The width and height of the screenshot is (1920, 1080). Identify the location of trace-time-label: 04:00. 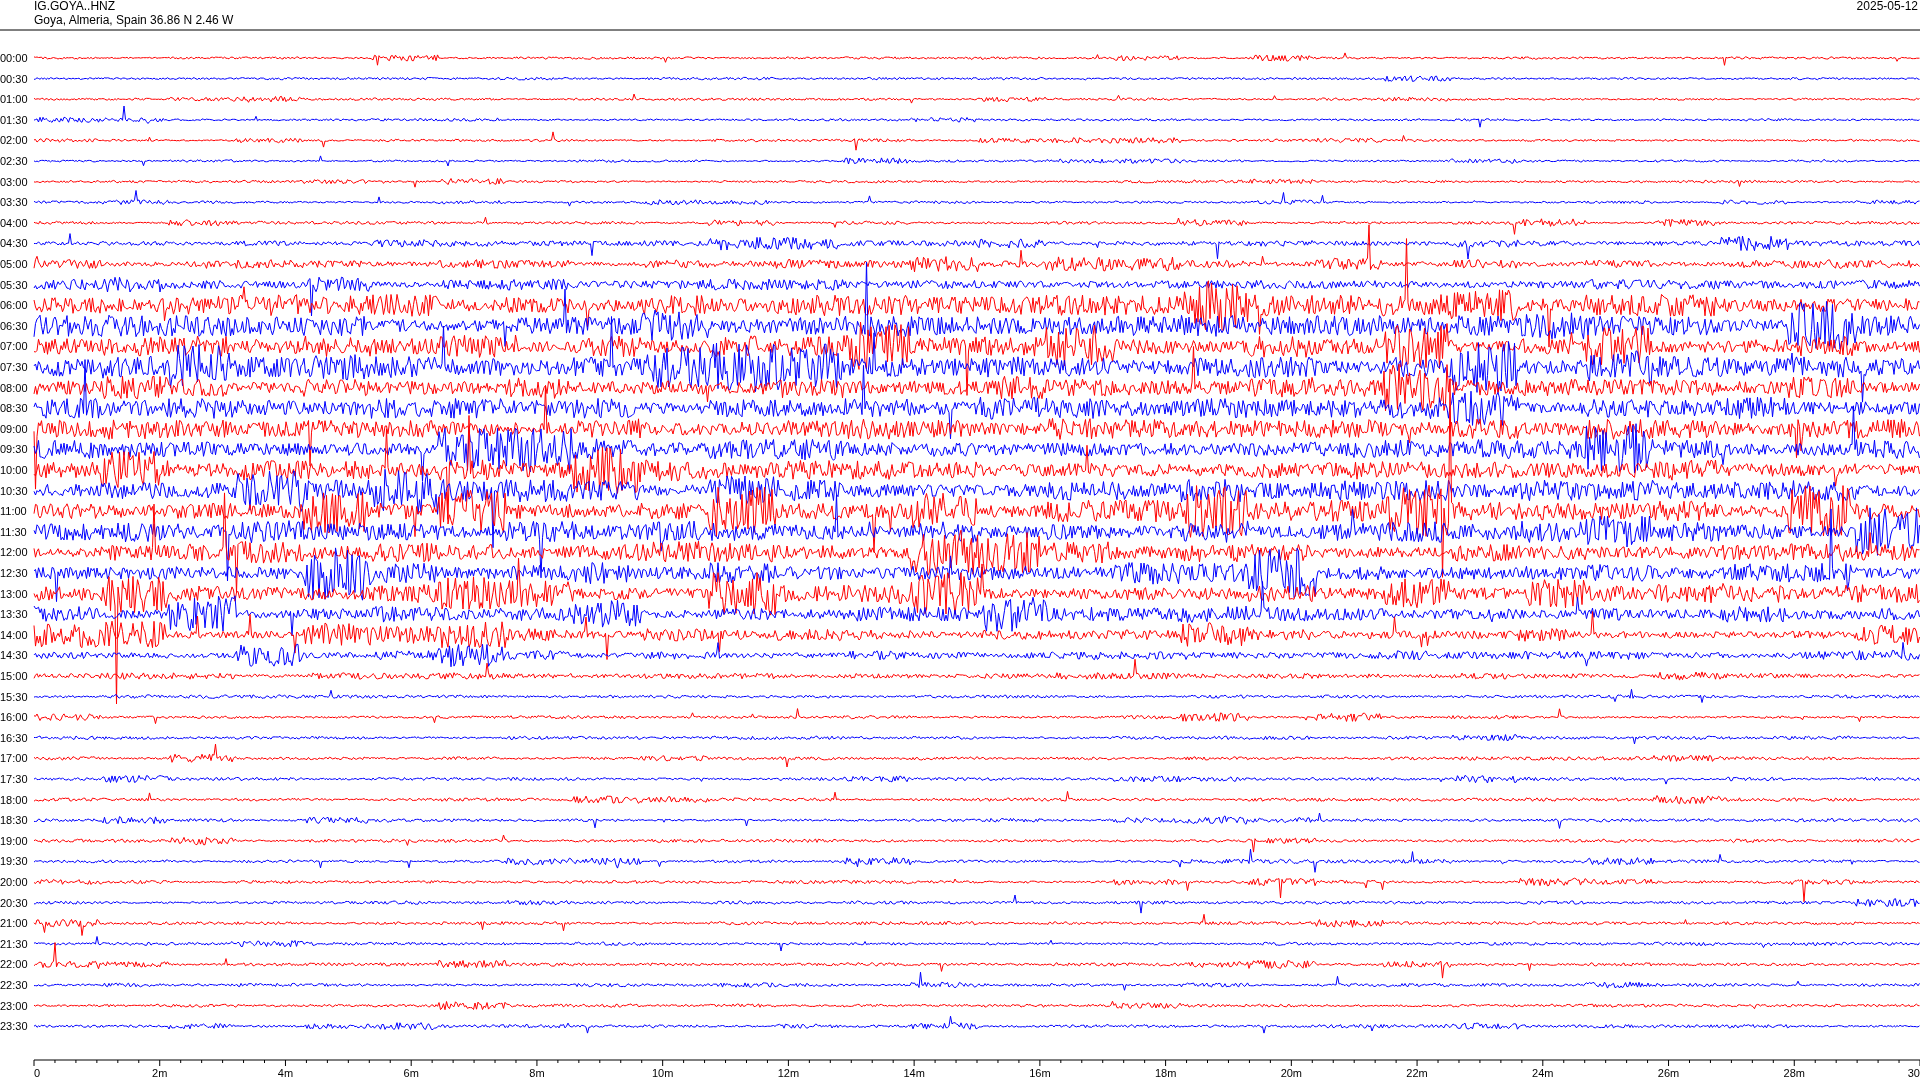
(14, 222).